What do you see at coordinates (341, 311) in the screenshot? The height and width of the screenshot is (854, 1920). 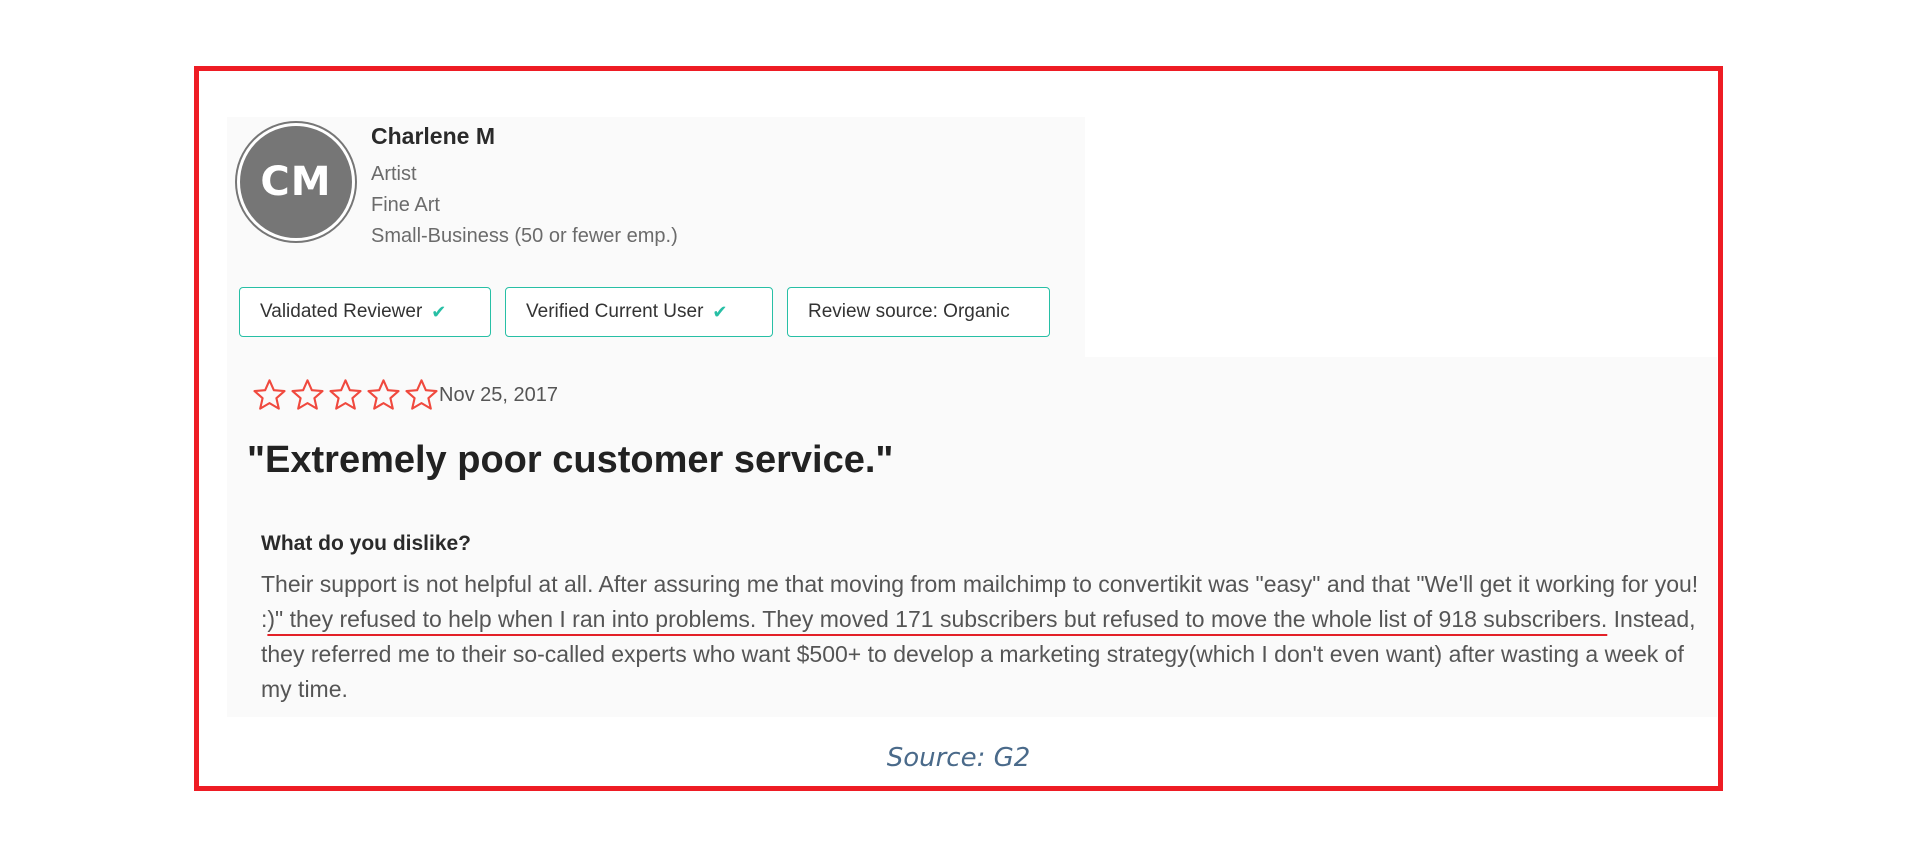 I see `badge-label: Validated Reviewer` at bounding box center [341, 311].